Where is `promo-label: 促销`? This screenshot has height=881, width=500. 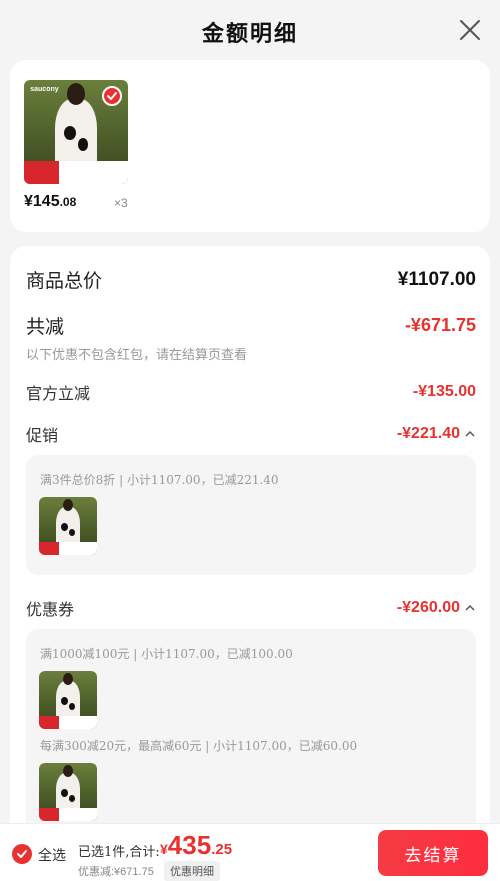
promo-label: 促销 is located at coordinates (42, 435).